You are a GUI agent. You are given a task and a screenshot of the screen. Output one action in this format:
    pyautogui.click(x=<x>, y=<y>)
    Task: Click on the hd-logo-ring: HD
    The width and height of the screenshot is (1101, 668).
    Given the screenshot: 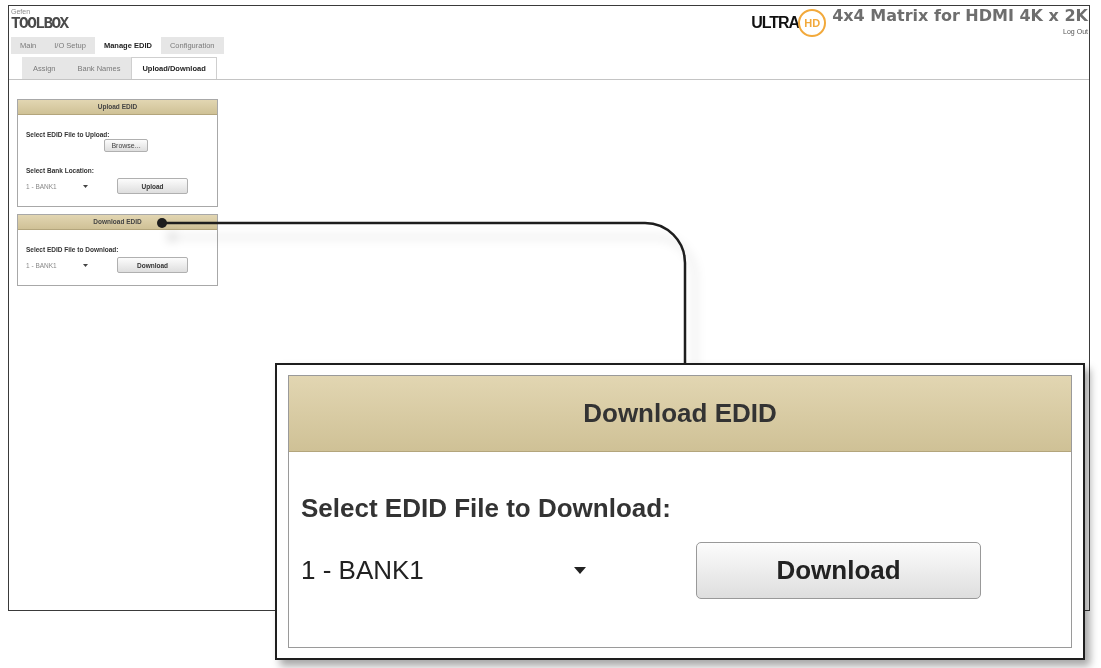 What is the action you would take?
    pyautogui.click(x=812, y=23)
    